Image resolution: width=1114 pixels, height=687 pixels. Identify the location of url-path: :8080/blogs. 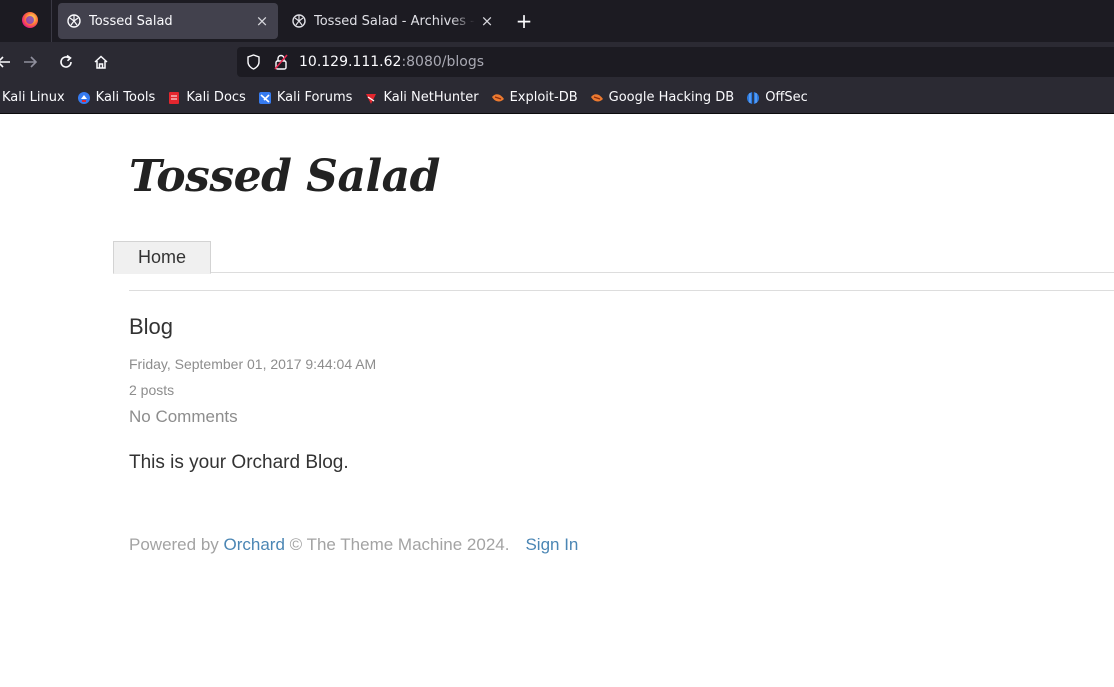
(443, 62).